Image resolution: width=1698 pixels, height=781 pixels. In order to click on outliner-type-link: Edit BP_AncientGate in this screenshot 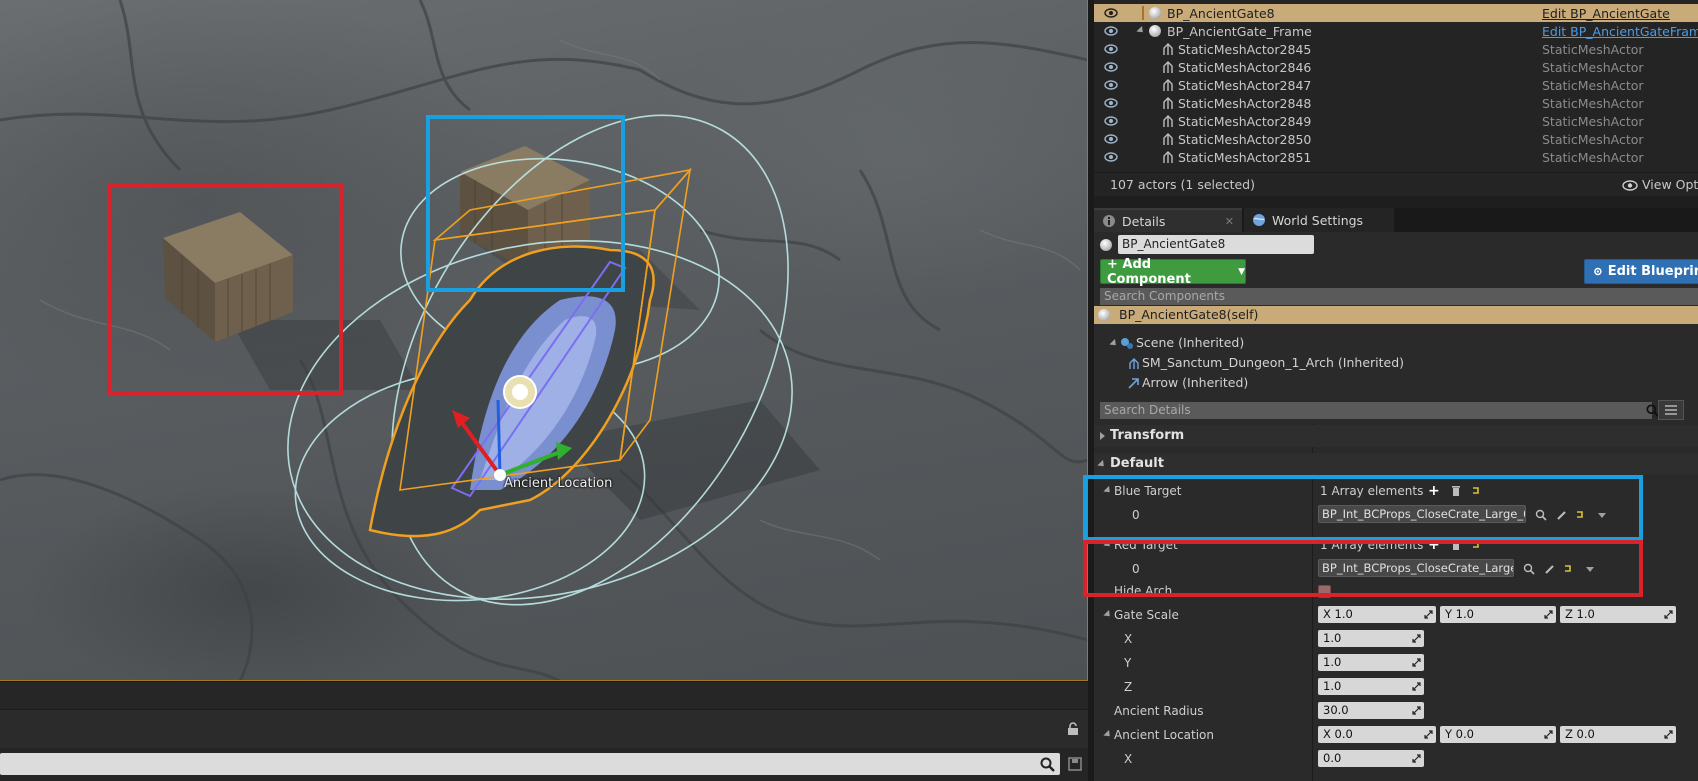, I will do `click(1606, 13)`.